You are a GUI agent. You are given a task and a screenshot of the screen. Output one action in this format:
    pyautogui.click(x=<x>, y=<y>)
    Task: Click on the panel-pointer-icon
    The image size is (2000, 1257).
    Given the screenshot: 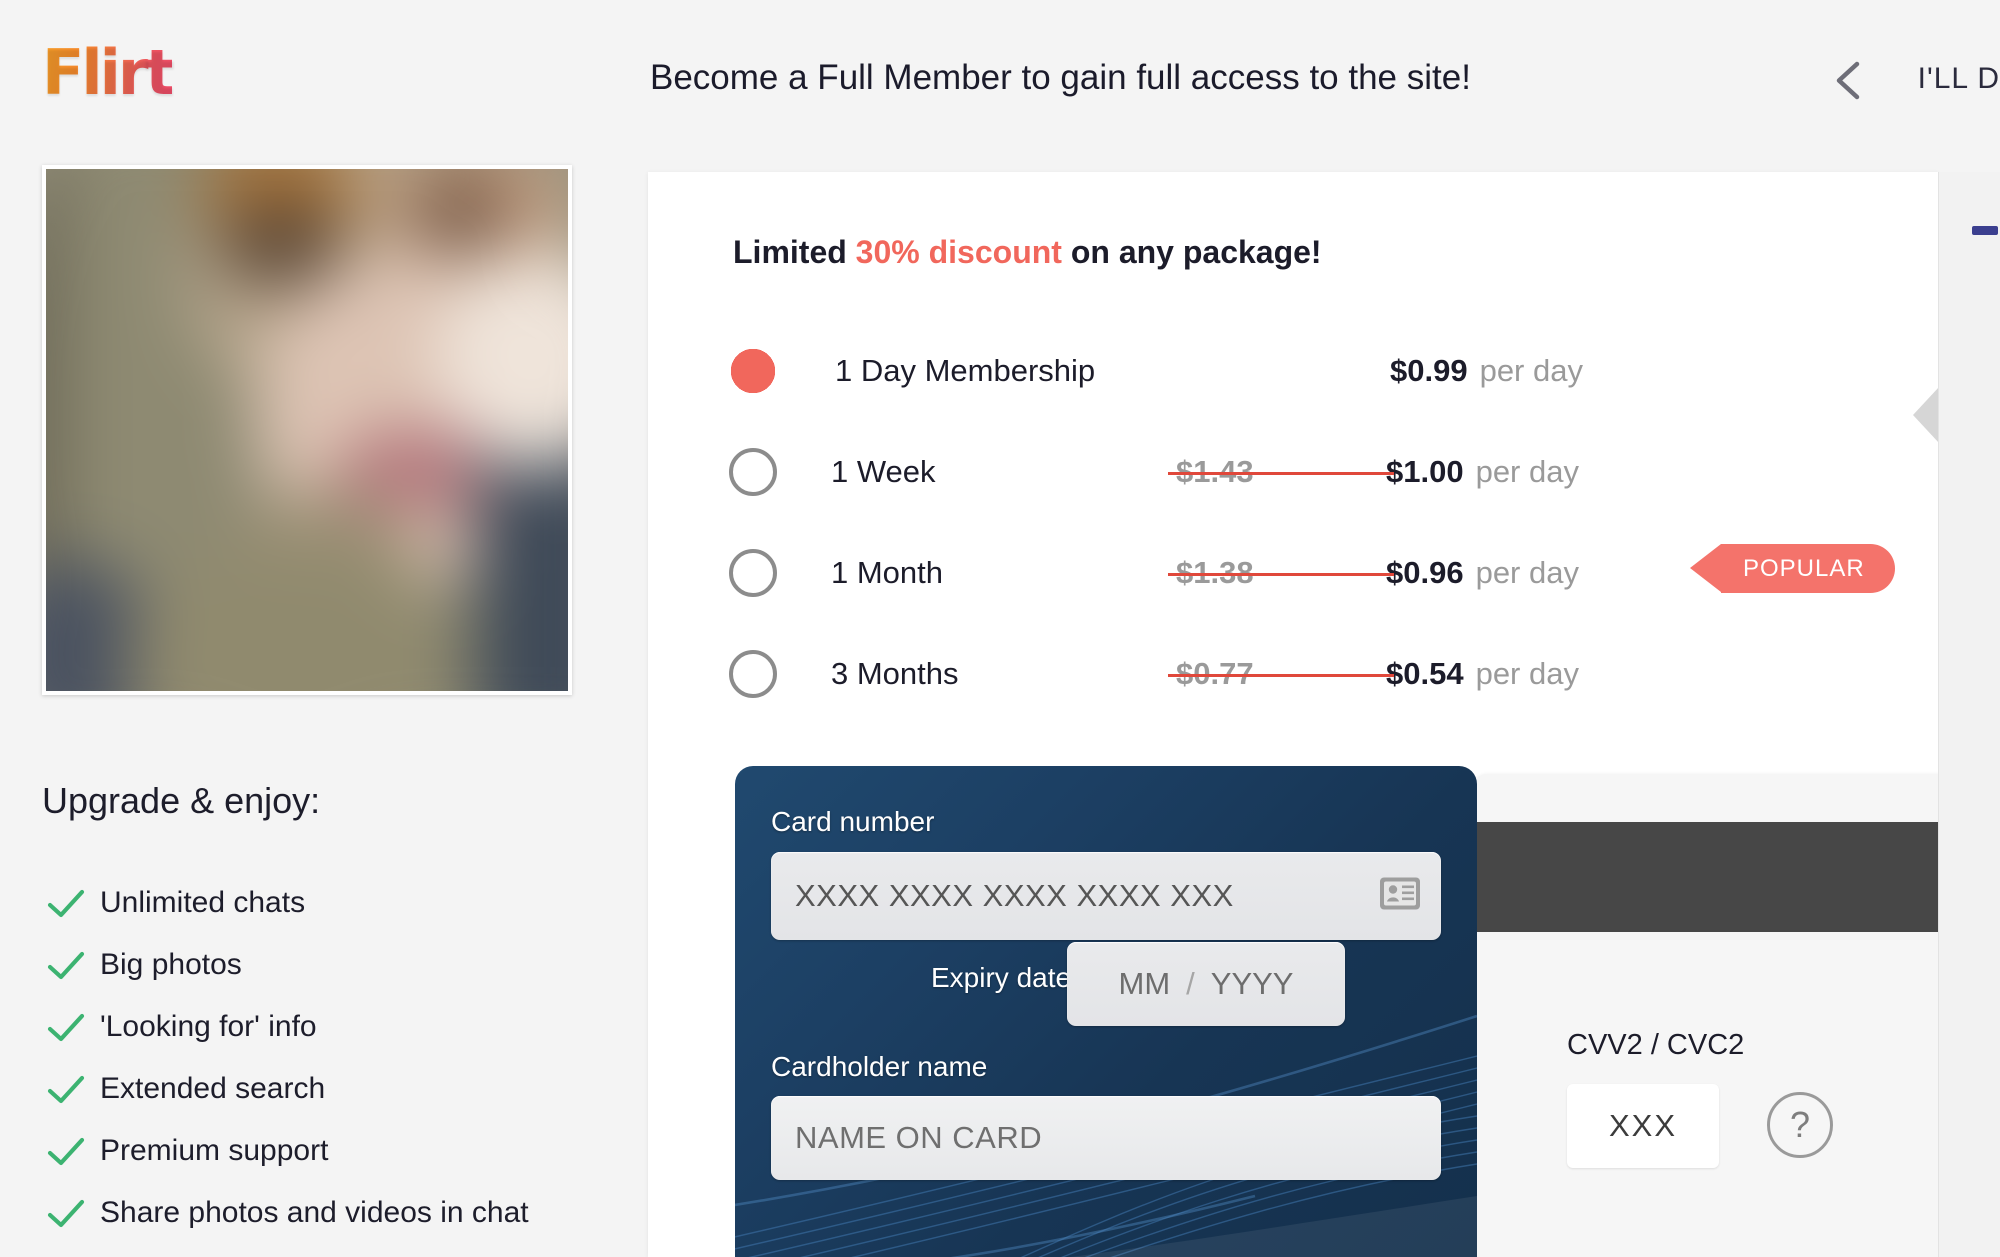 What is the action you would take?
    pyautogui.click(x=1926, y=415)
    